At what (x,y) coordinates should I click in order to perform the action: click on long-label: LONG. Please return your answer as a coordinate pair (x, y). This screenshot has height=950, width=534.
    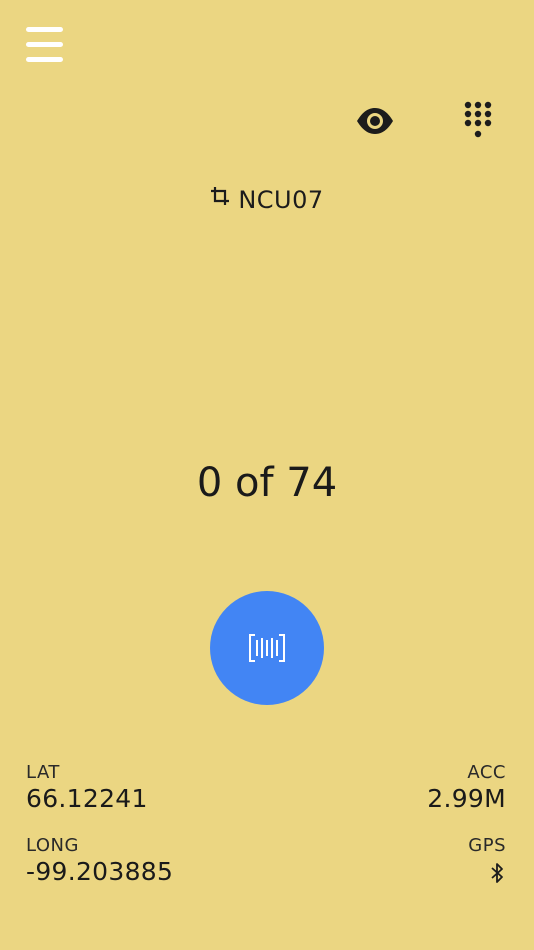
    Looking at the image, I should click on (52, 845).